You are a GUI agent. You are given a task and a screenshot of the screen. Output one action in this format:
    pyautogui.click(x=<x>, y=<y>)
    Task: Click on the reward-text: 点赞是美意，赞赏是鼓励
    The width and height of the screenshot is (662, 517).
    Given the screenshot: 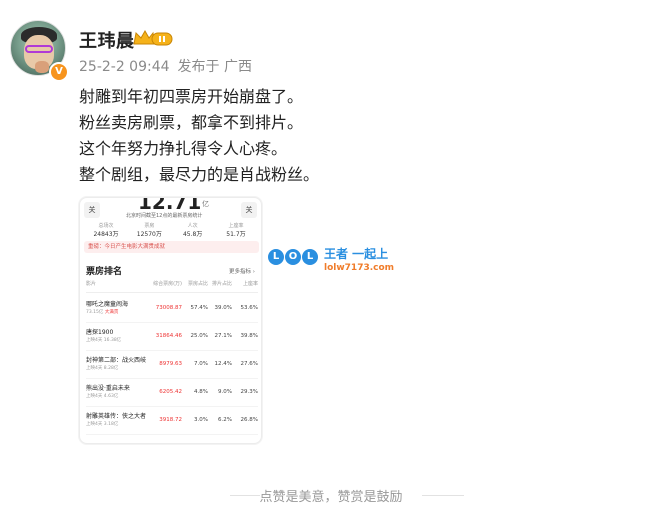 What is the action you would take?
    pyautogui.click(x=331, y=495)
    